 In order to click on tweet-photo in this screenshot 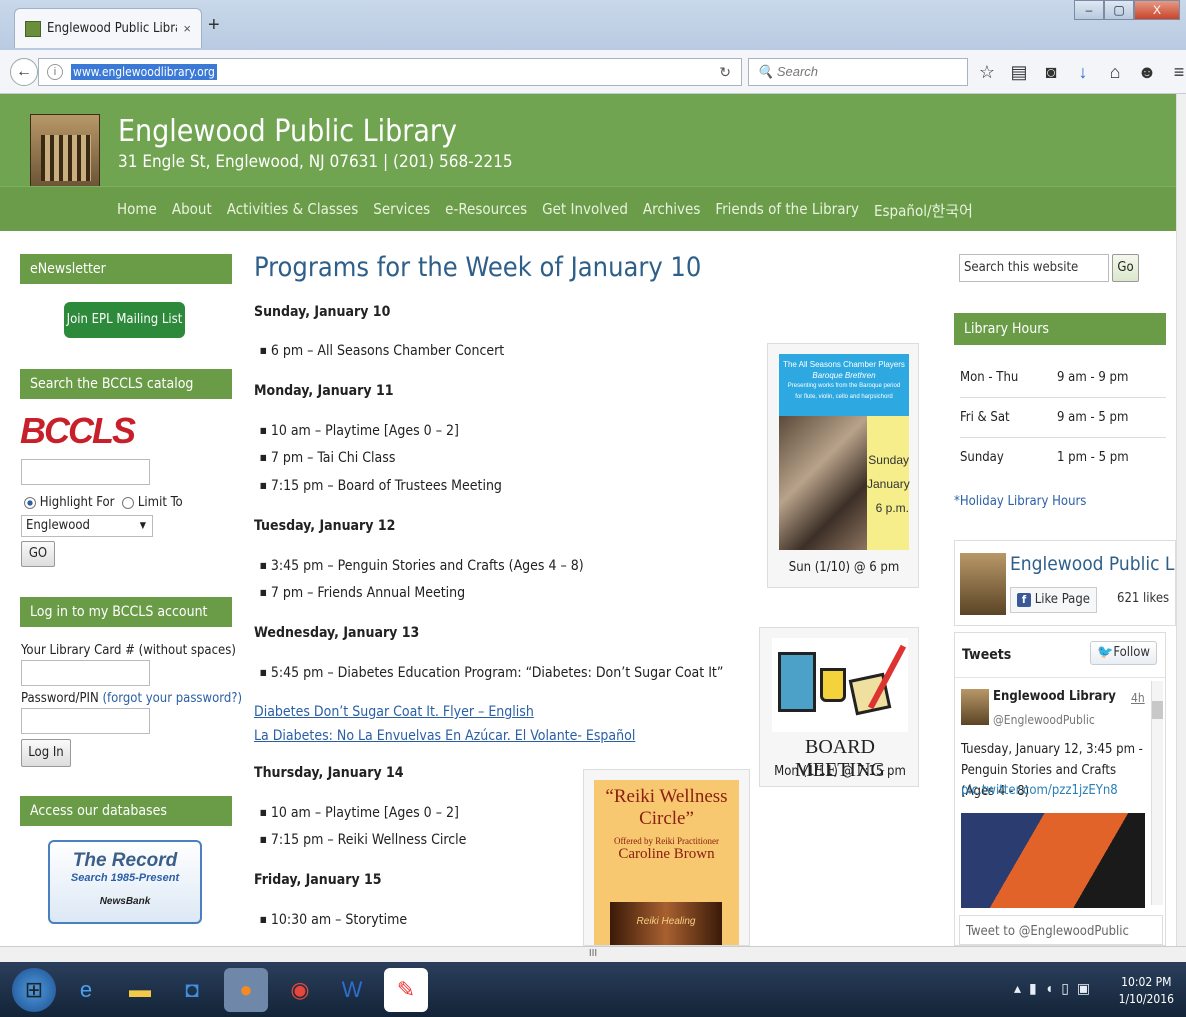, I will do `click(1053, 860)`.